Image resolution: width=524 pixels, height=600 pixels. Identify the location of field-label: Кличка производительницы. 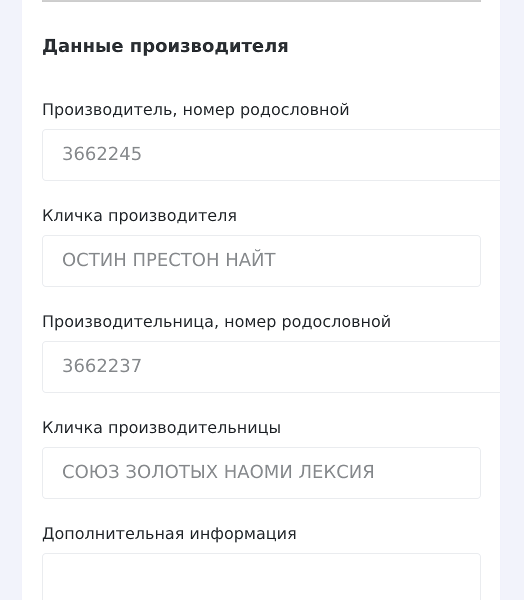
(162, 428).